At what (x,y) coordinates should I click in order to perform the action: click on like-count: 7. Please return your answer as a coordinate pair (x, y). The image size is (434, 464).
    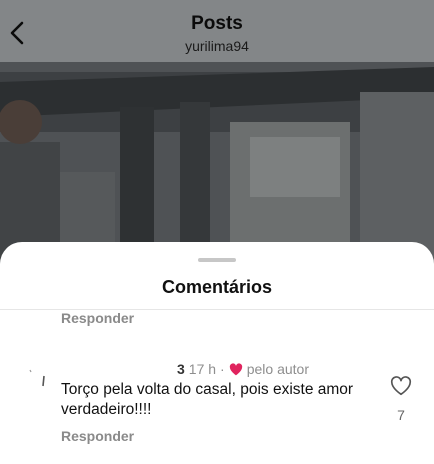
    Looking at the image, I should click on (401, 415).